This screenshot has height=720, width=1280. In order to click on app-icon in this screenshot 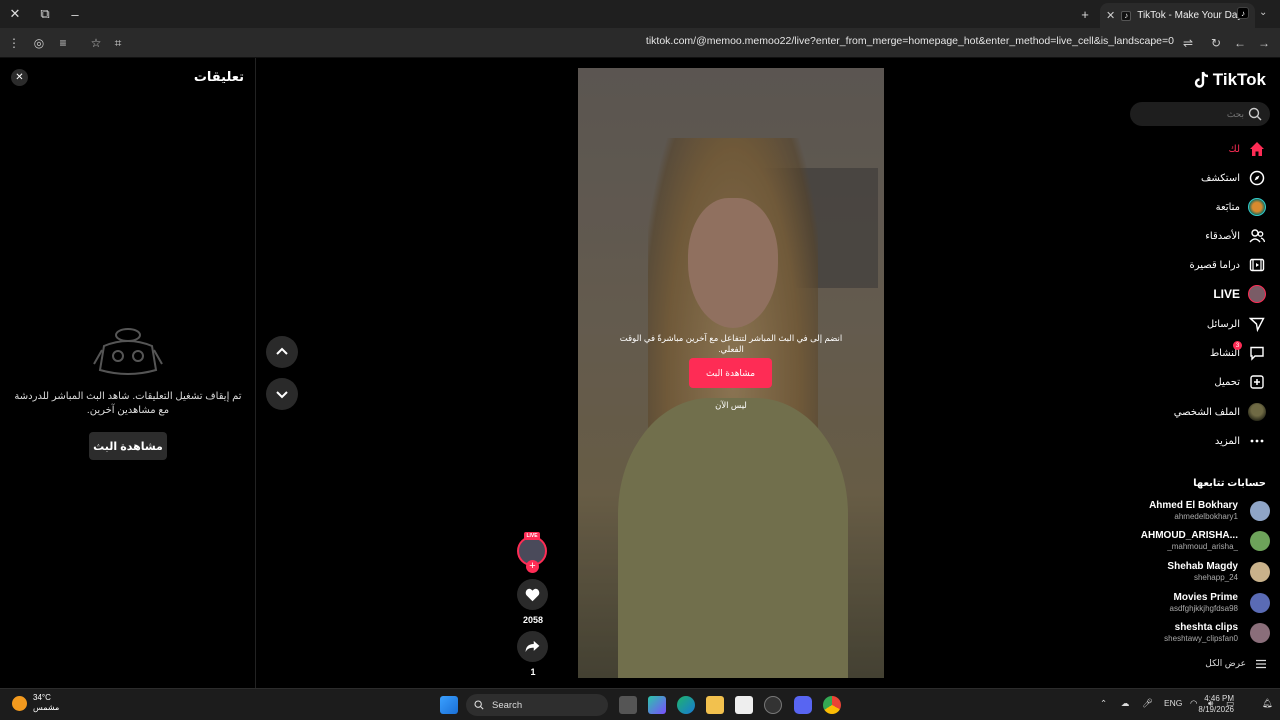, I will do `click(773, 705)`.